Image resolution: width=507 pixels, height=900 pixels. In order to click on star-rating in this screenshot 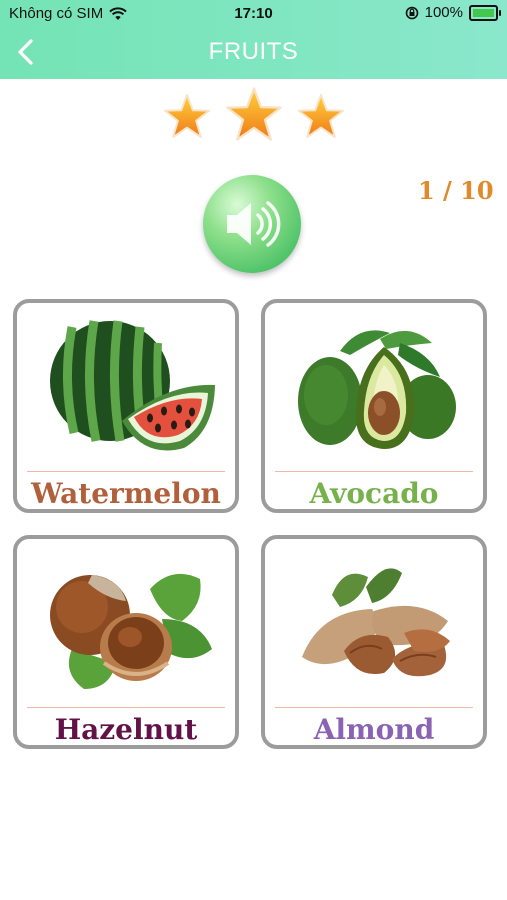, I will do `click(253, 116)`.